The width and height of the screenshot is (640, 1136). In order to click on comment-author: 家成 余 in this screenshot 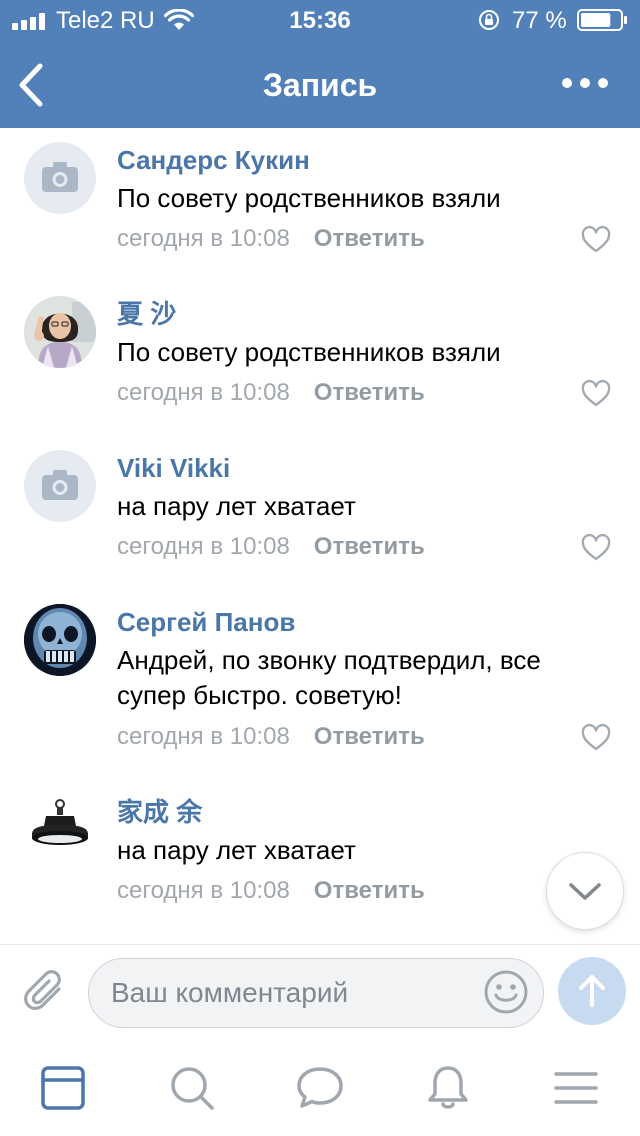, I will do `click(159, 812)`.